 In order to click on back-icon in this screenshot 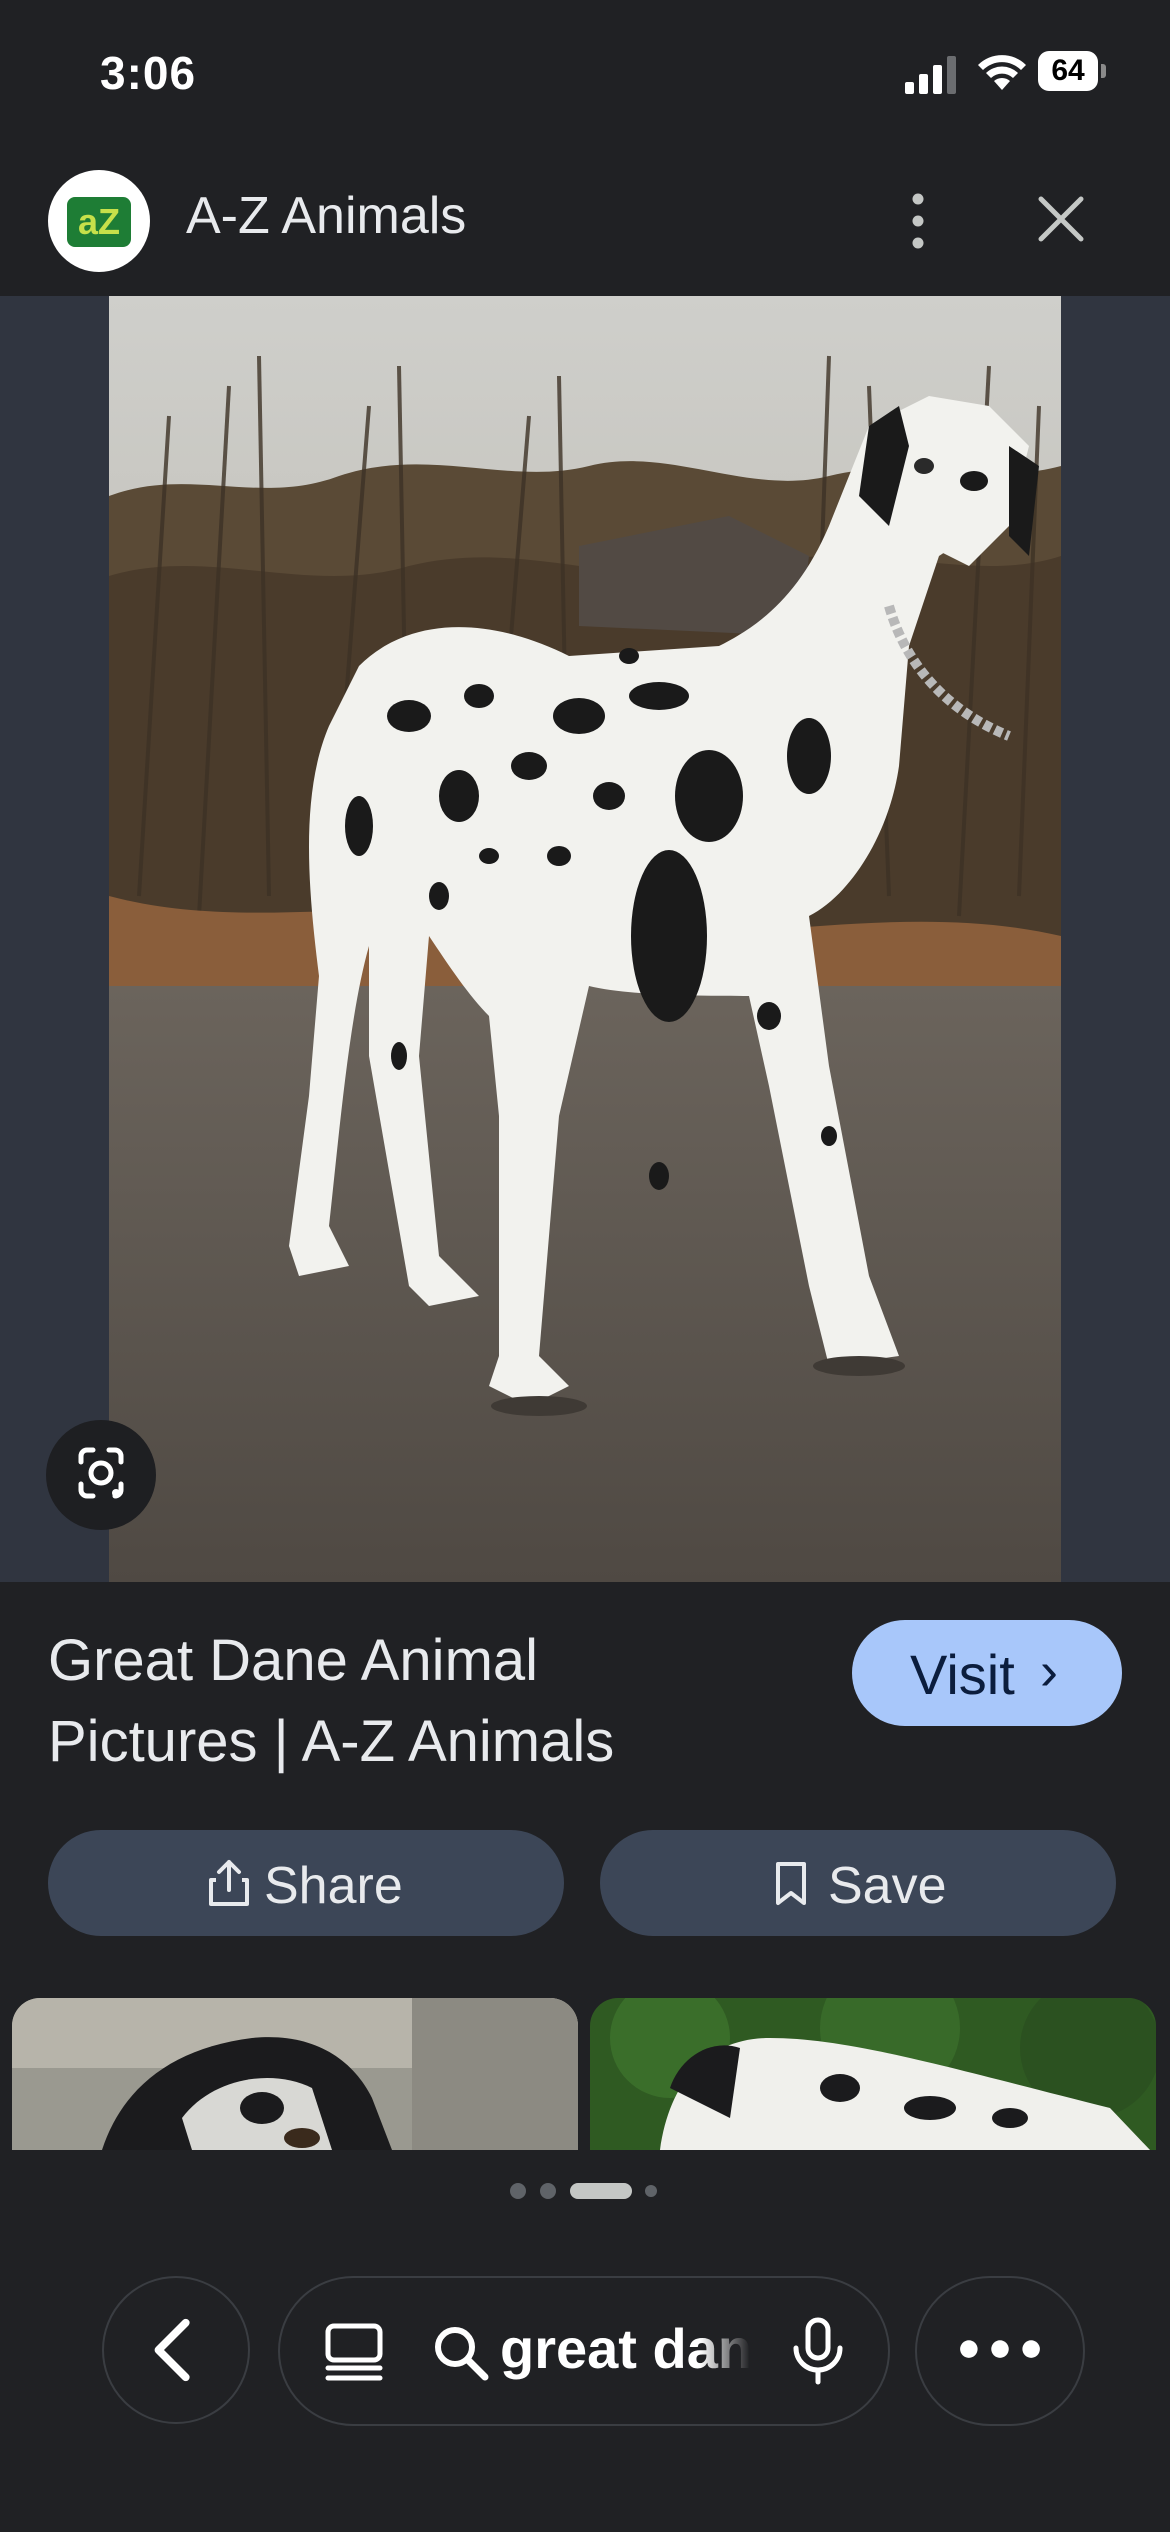, I will do `click(172, 2350)`.